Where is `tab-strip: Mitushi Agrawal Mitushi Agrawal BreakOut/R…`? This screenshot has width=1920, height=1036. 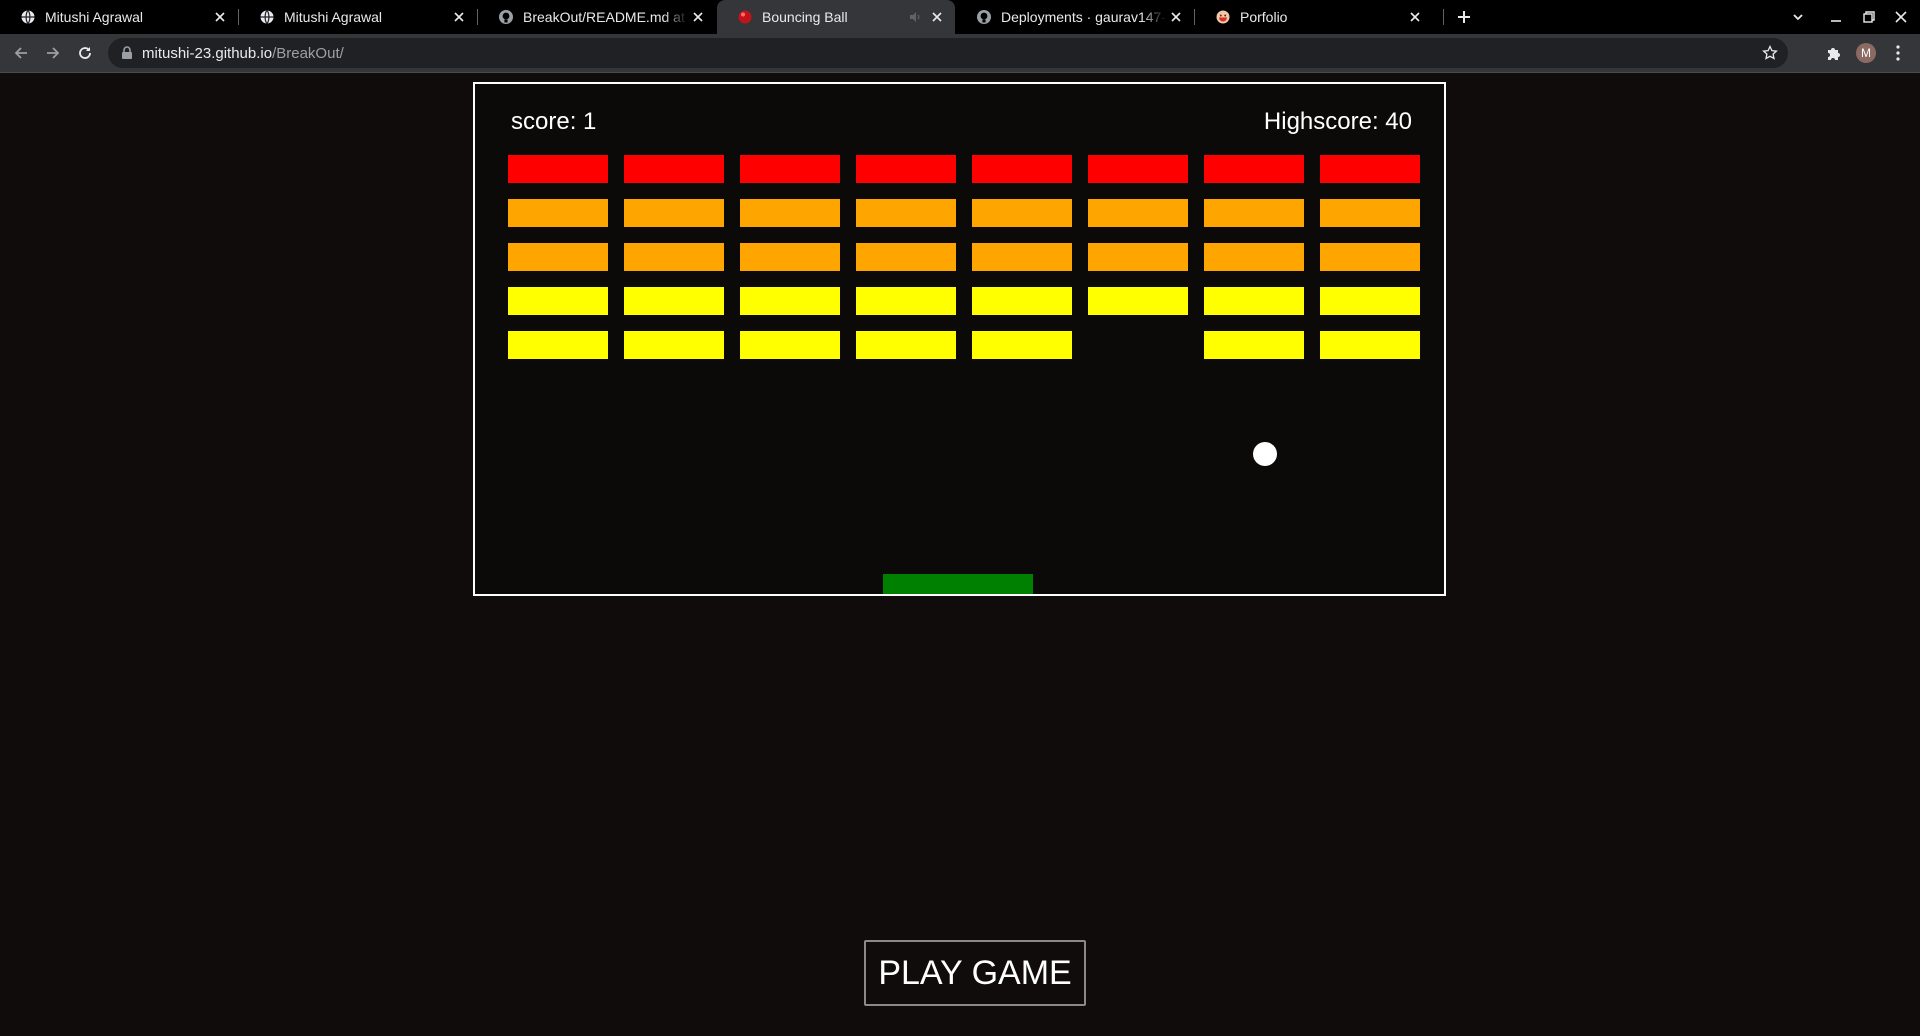 tab-strip: Mitushi Agrawal Mitushi Agrawal BreakOut/R… is located at coordinates (960, 17).